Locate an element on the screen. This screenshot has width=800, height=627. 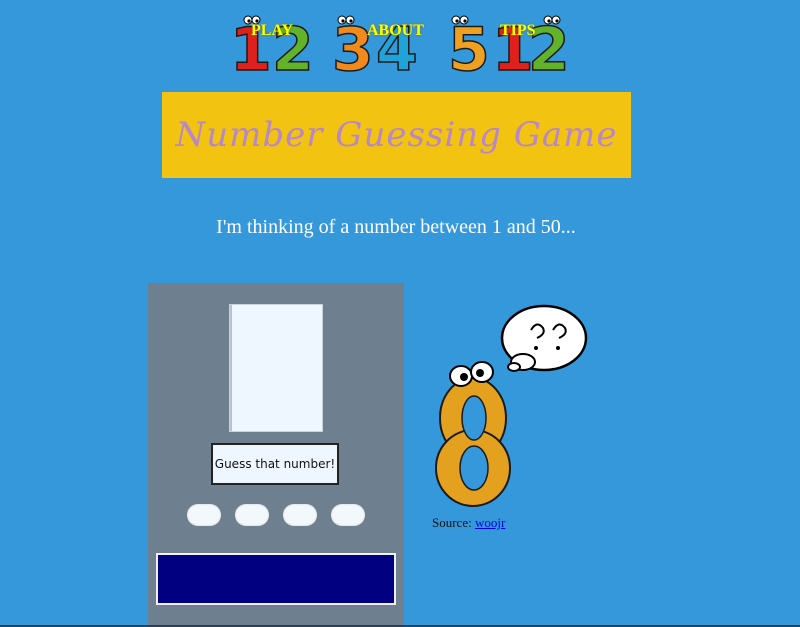
nav-play-link: PLAY is located at coordinates (272, 31).